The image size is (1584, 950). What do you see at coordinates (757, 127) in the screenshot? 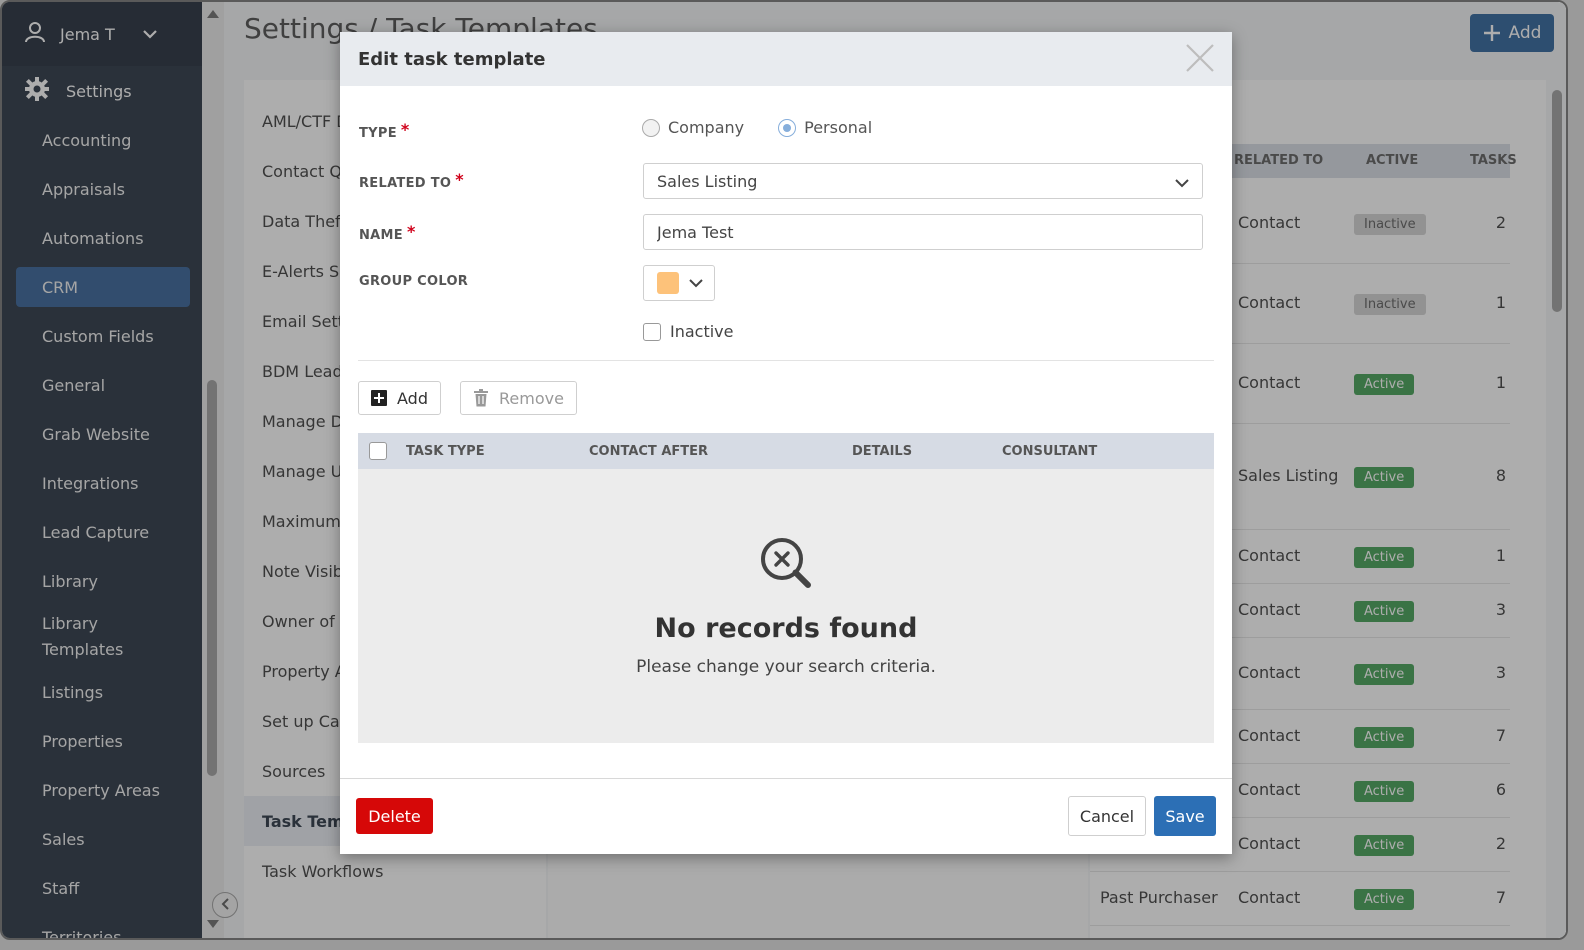
I see `type-radio-group: Company Personal` at bounding box center [757, 127].